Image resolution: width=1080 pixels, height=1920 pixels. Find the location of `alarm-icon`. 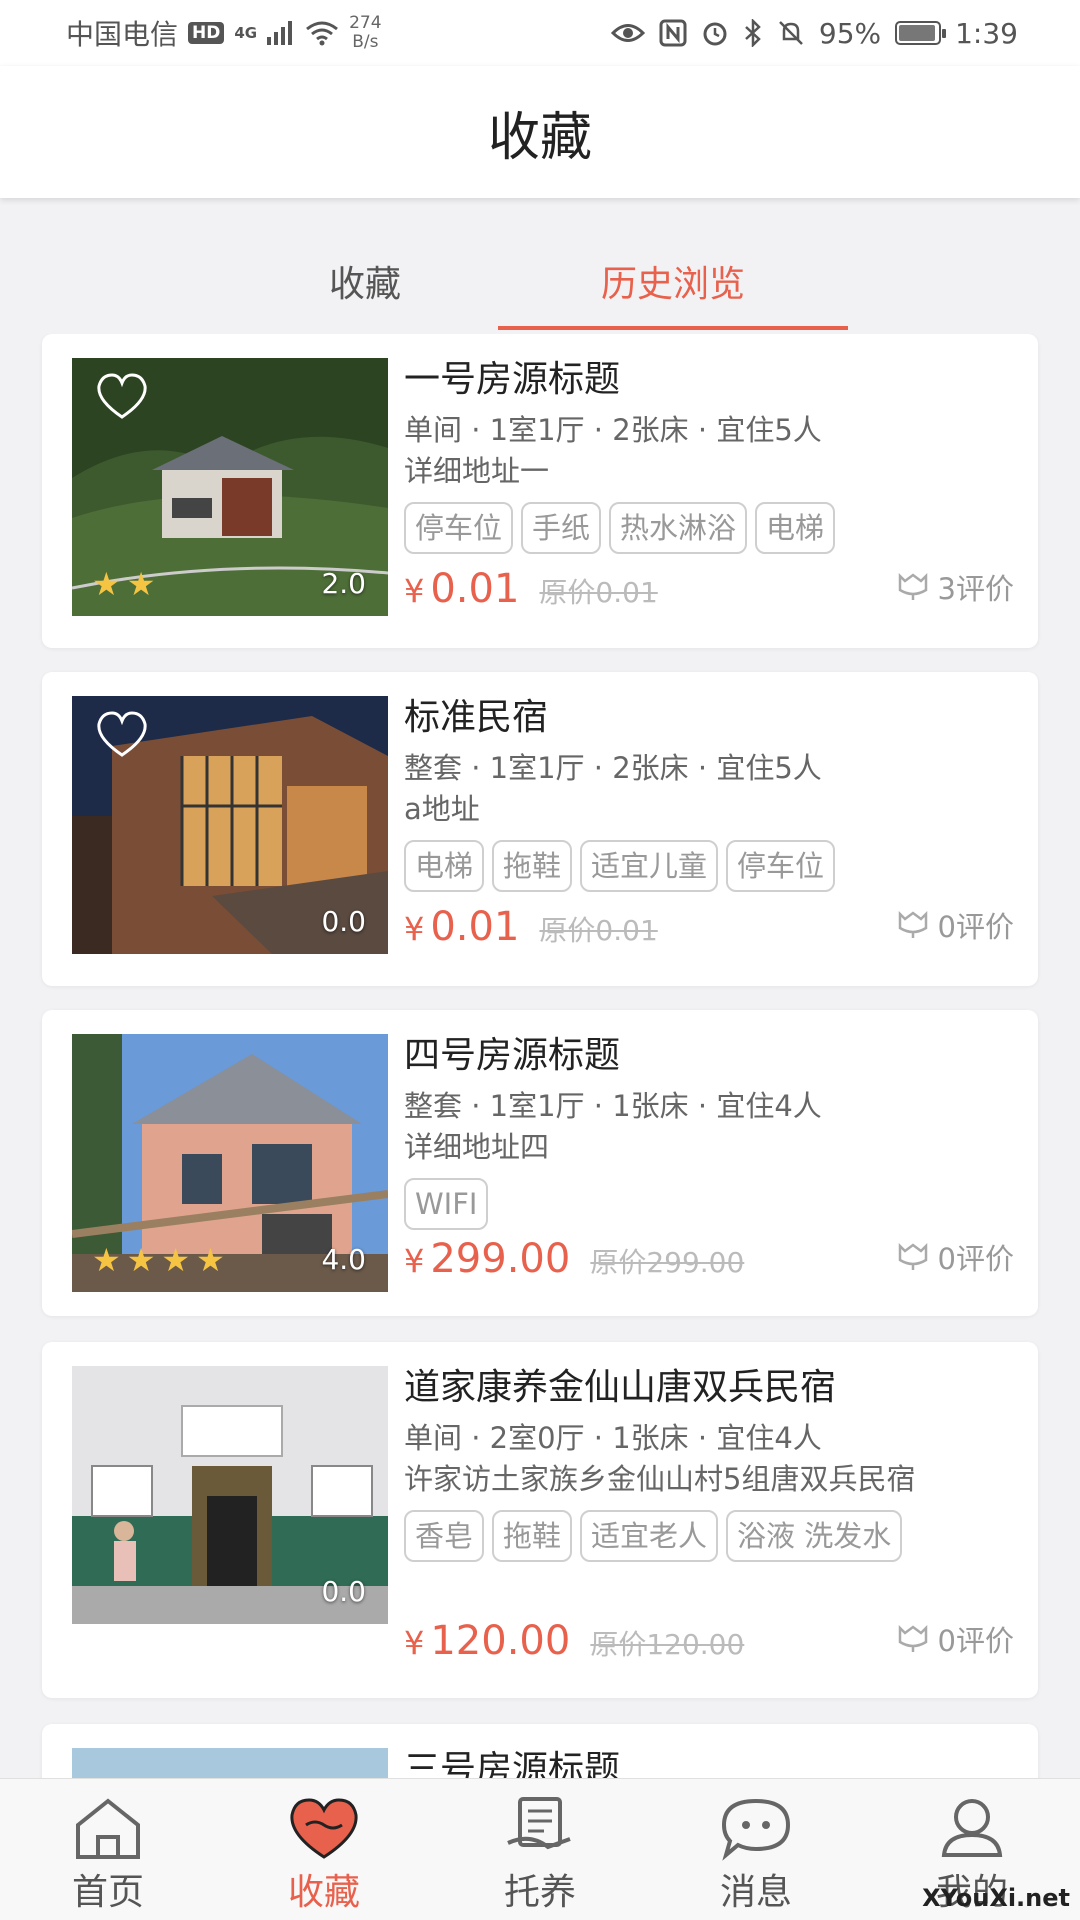

alarm-icon is located at coordinates (715, 34).